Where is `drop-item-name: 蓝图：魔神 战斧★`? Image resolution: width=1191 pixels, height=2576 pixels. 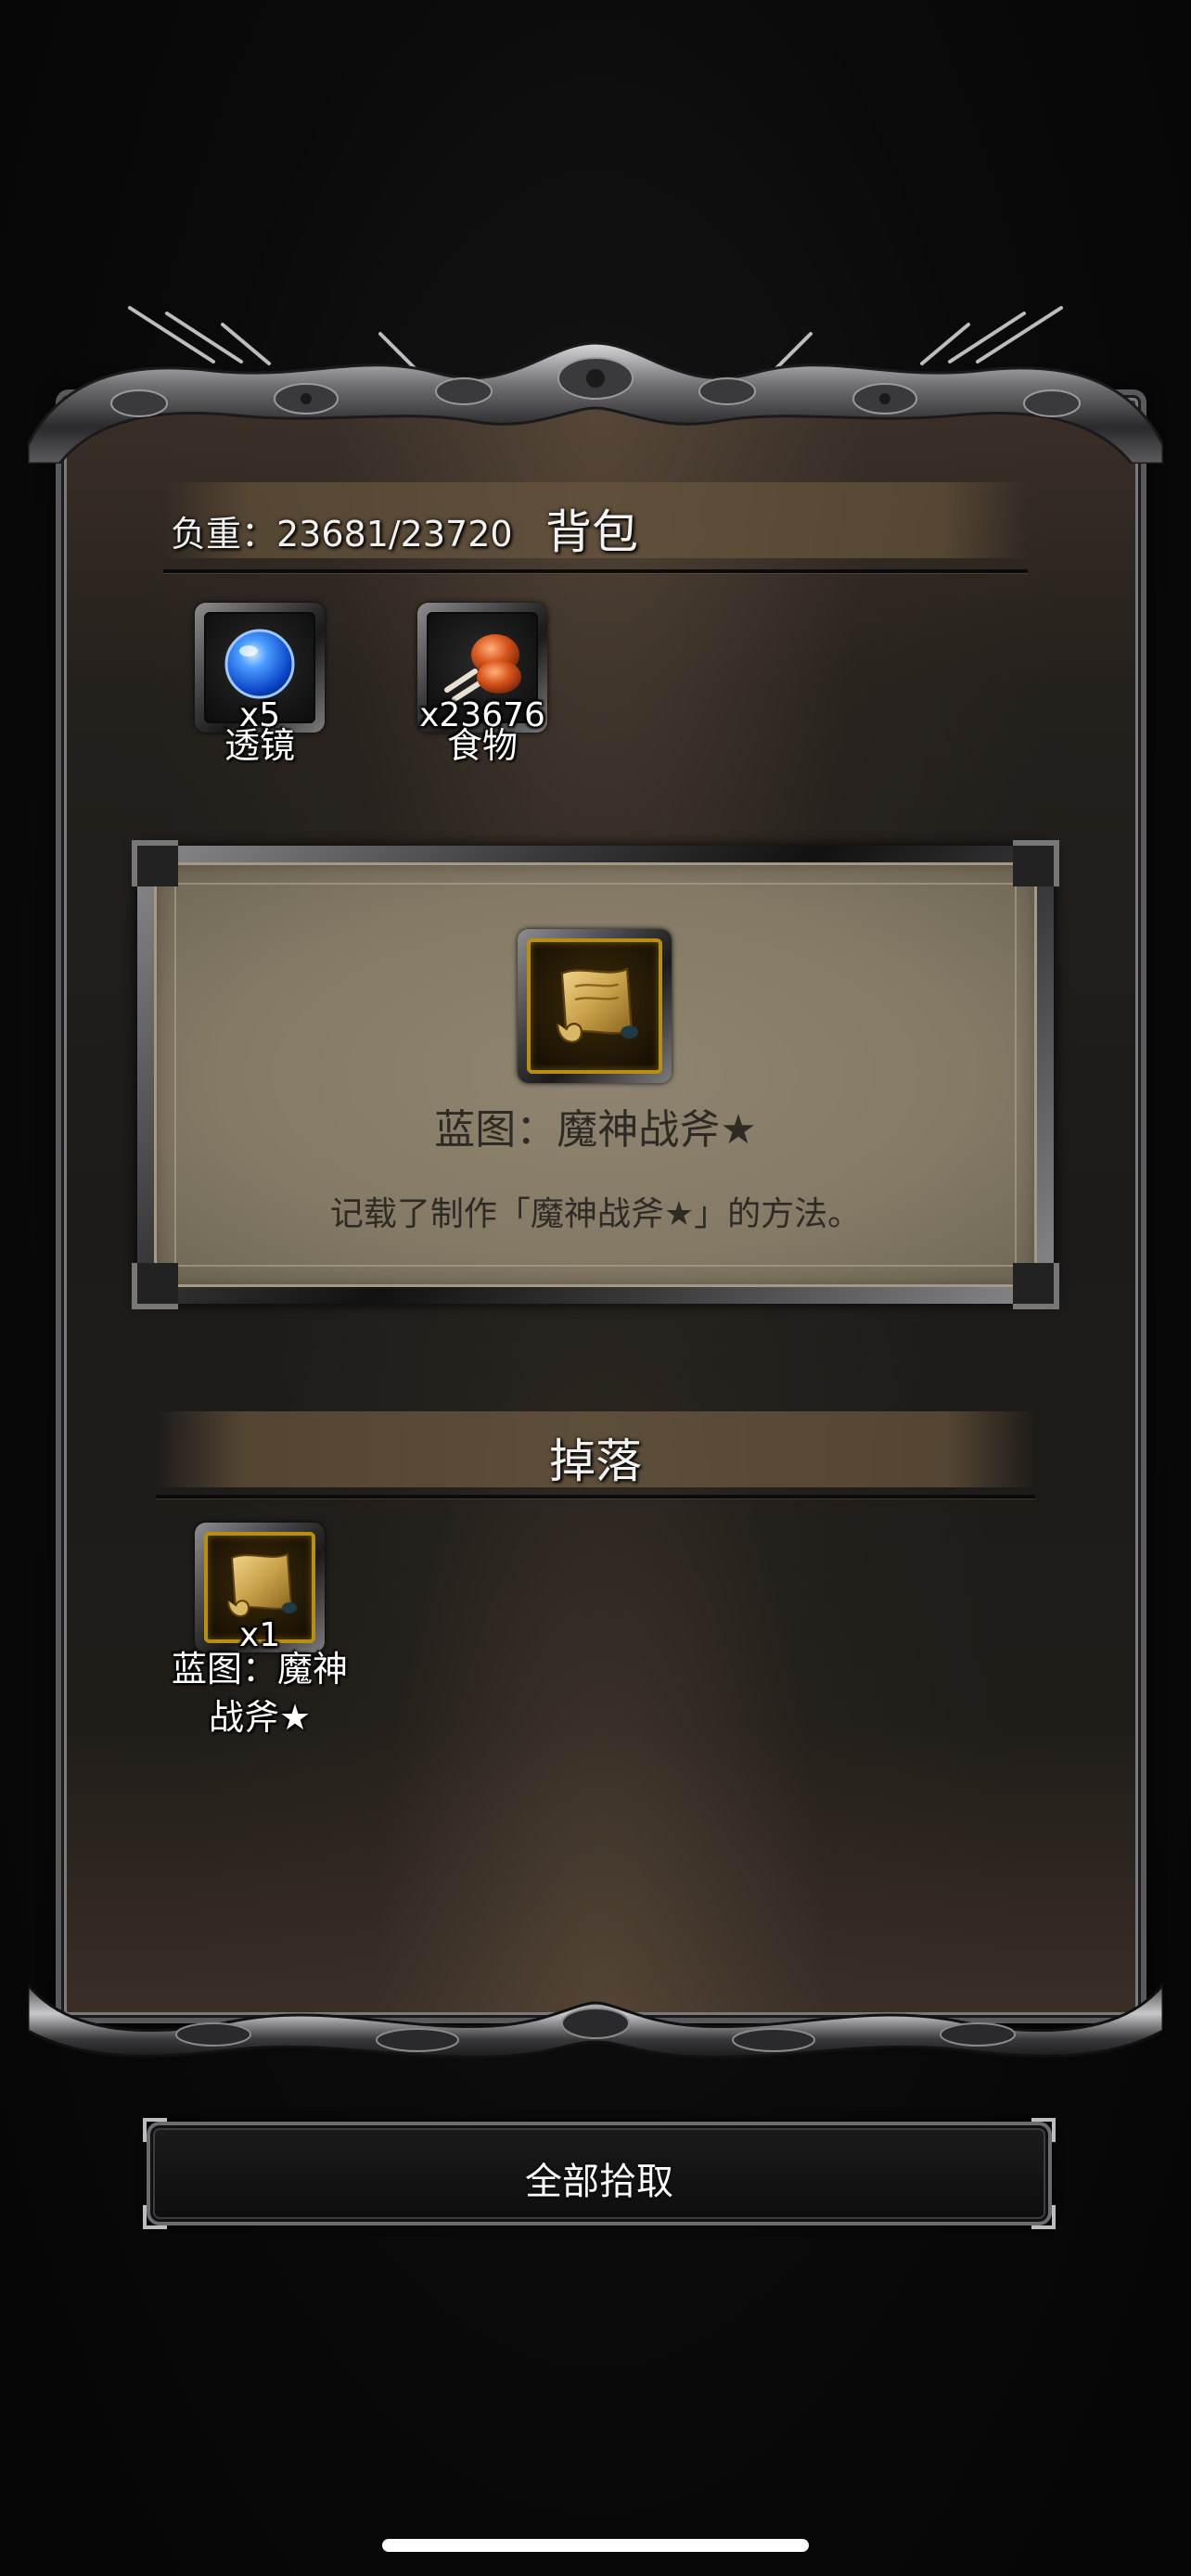
drop-item-name: 蓝图：魔神 战斧★ is located at coordinates (259, 1693).